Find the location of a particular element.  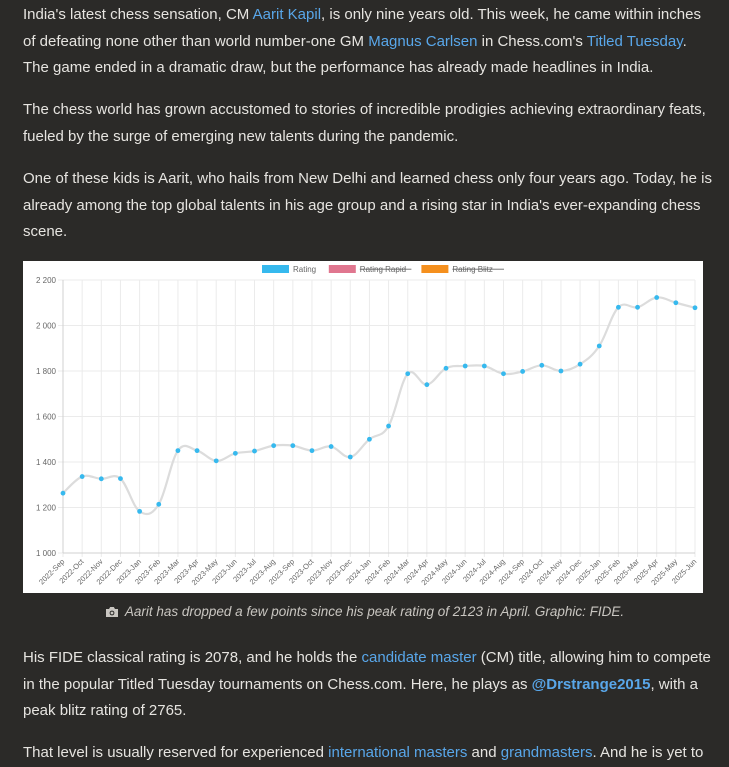

y-tick-label: 1 200 is located at coordinates (46, 508).